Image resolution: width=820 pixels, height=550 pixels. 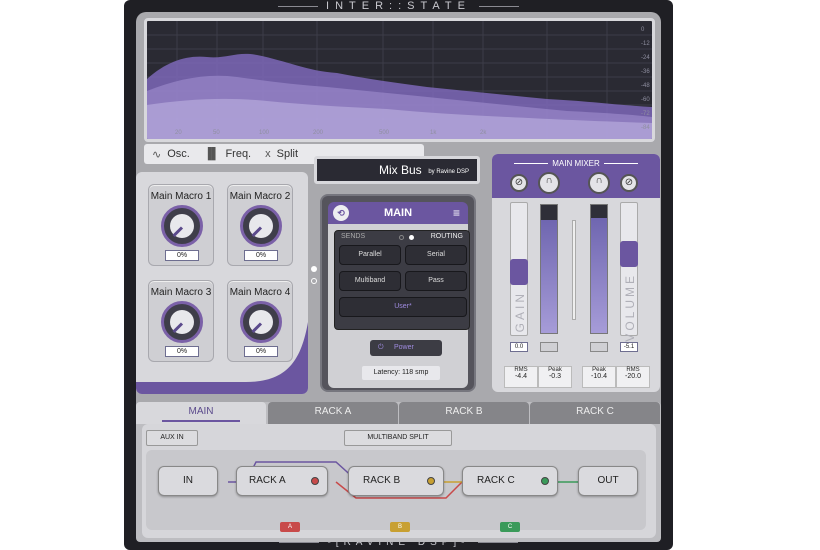 I want to click on mode-toggle-on-icon, so click(x=411, y=237).